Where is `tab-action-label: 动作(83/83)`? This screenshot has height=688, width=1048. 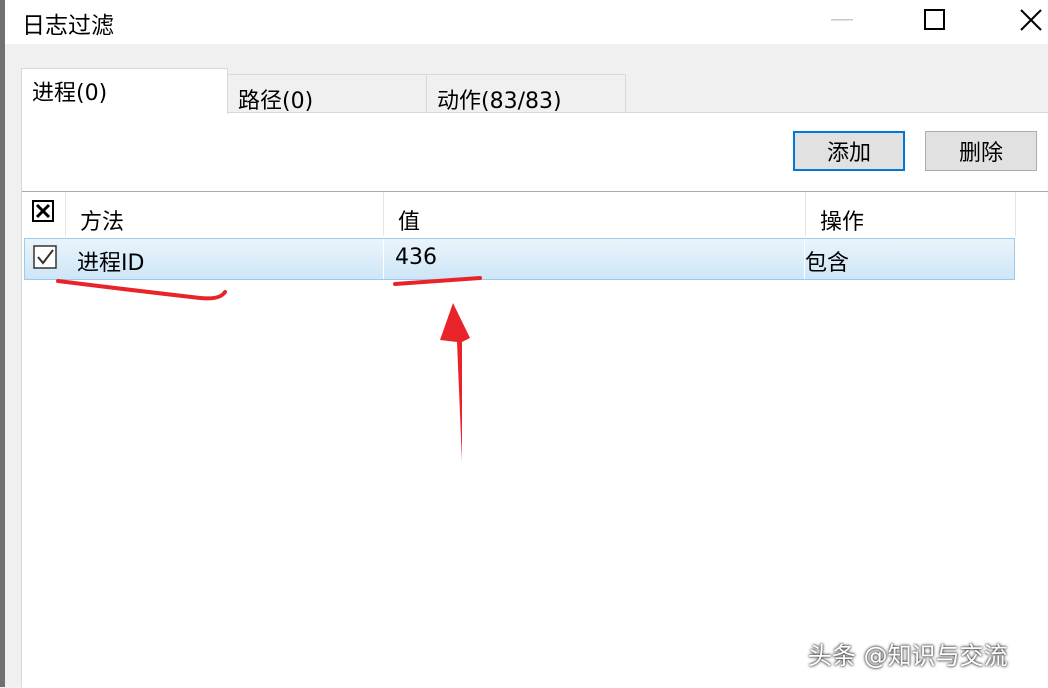
tab-action-label: 动作(83/83) is located at coordinates (499, 101).